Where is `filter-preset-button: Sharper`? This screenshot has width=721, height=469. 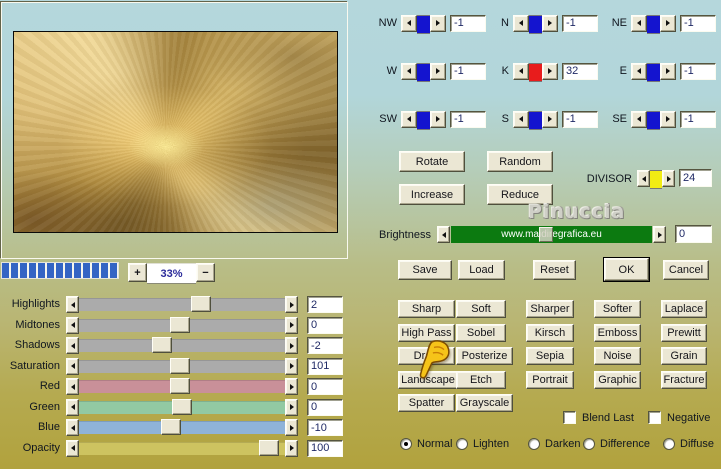 filter-preset-button: Sharper is located at coordinates (550, 309).